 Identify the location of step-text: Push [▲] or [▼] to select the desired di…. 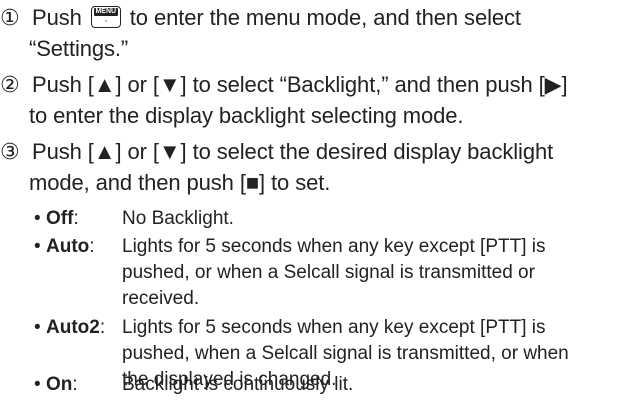
(293, 151).